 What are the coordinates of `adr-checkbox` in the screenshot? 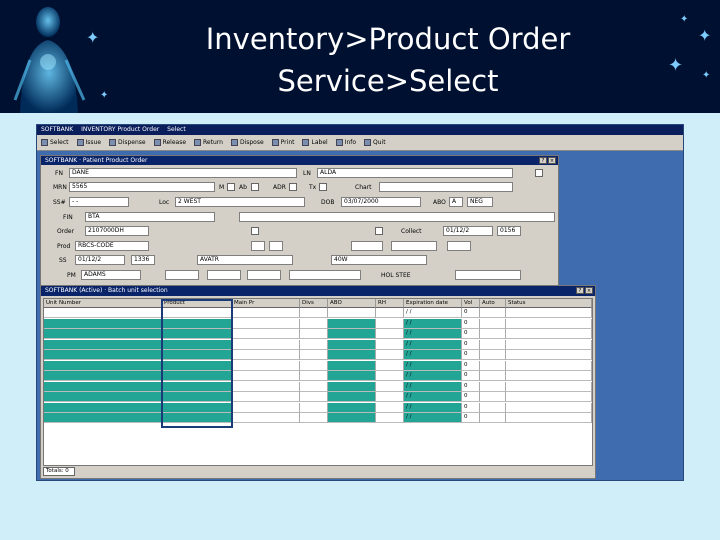 It's located at (293, 187).